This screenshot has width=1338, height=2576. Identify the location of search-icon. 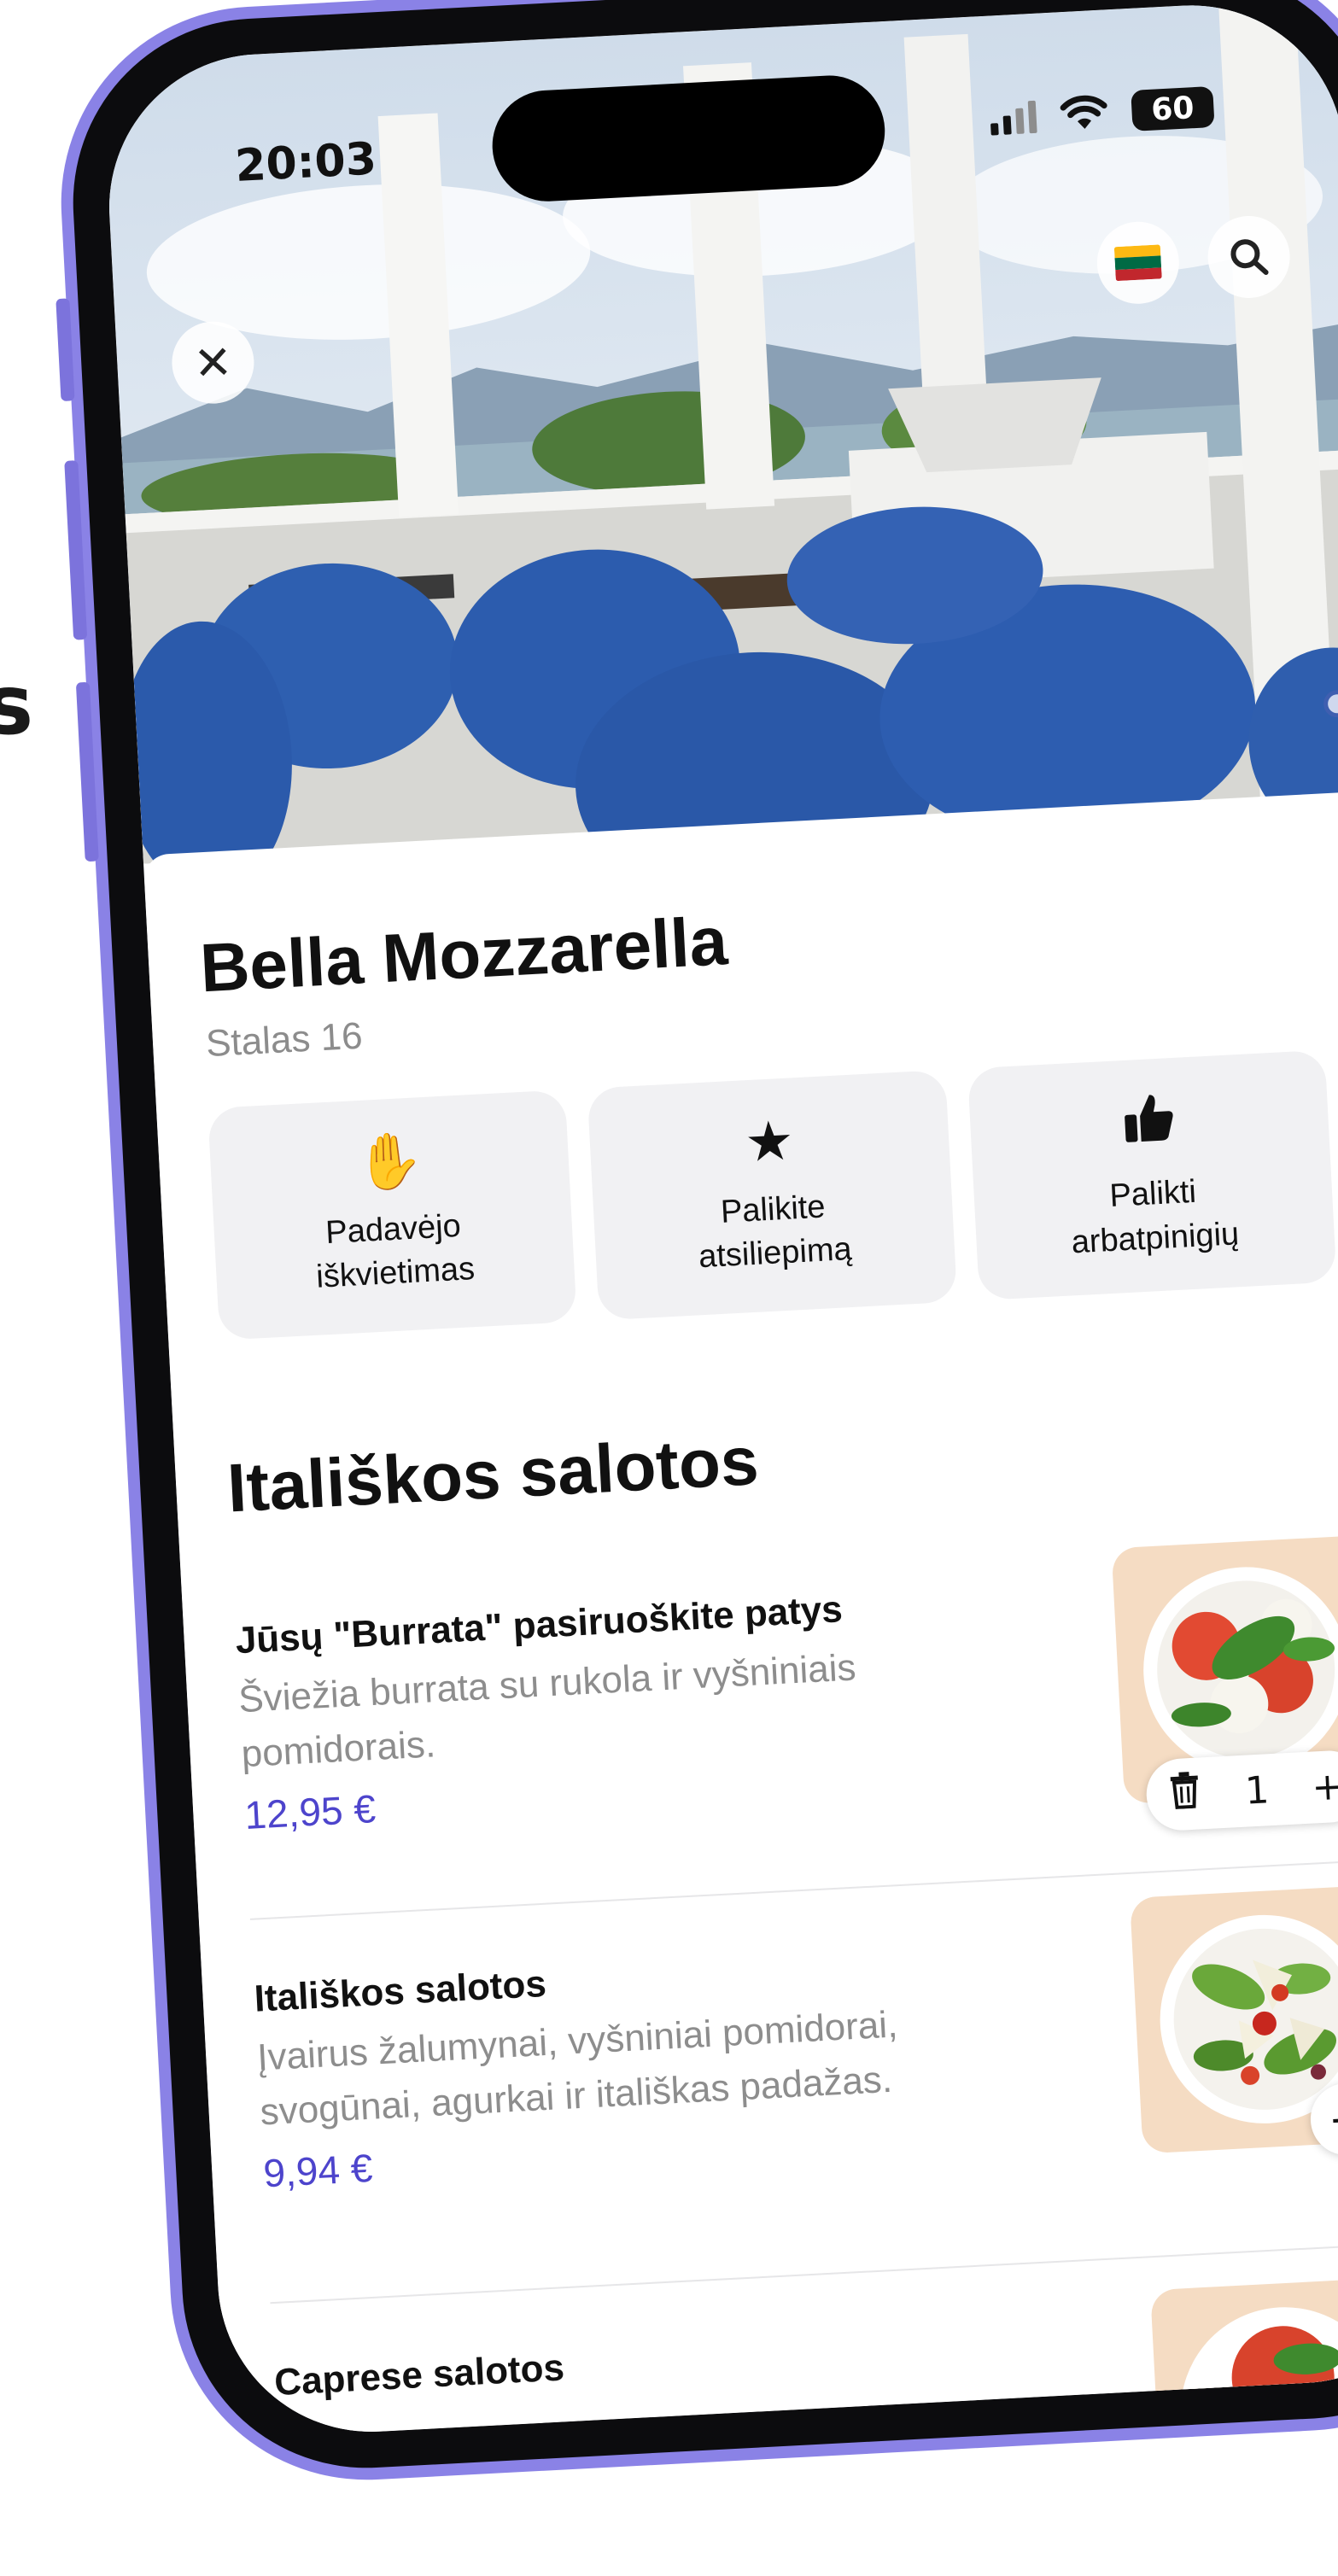
(1250, 257).